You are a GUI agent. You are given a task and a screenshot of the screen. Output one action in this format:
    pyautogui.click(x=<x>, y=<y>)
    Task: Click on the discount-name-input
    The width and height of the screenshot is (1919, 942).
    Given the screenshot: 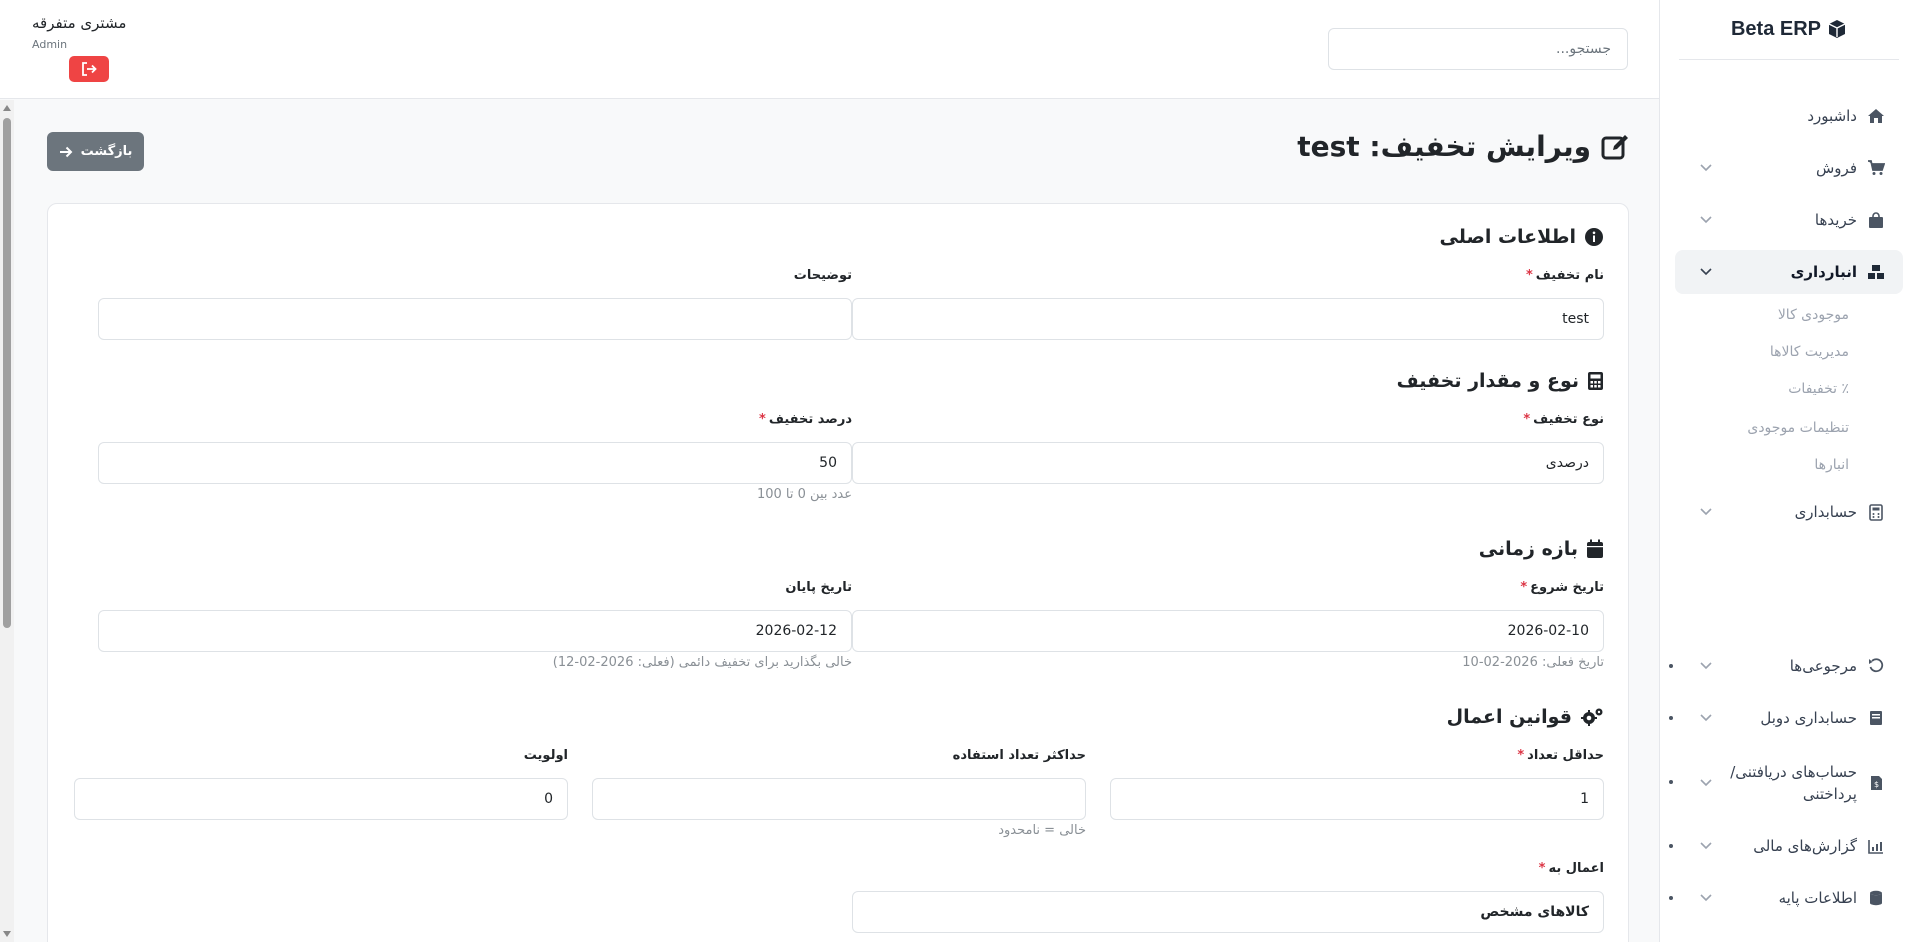 What is the action you would take?
    pyautogui.click(x=1228, y=319)
    